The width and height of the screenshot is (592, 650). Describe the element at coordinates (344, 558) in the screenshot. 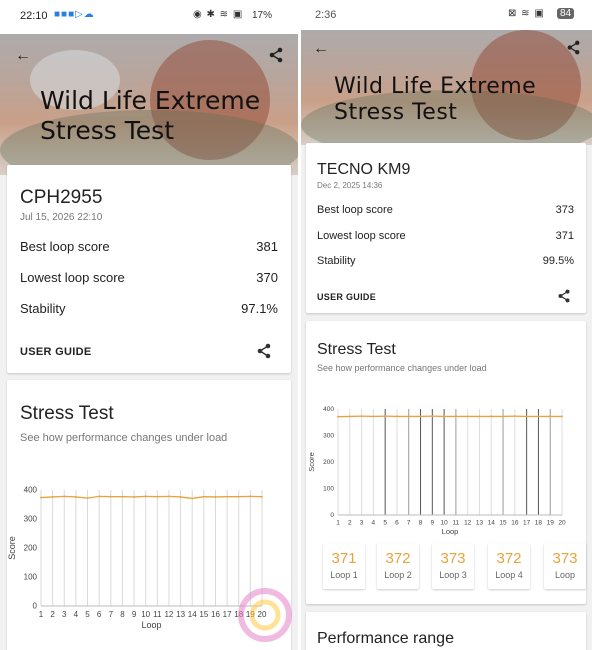

I see `loop-tile-value: 371` at that location.